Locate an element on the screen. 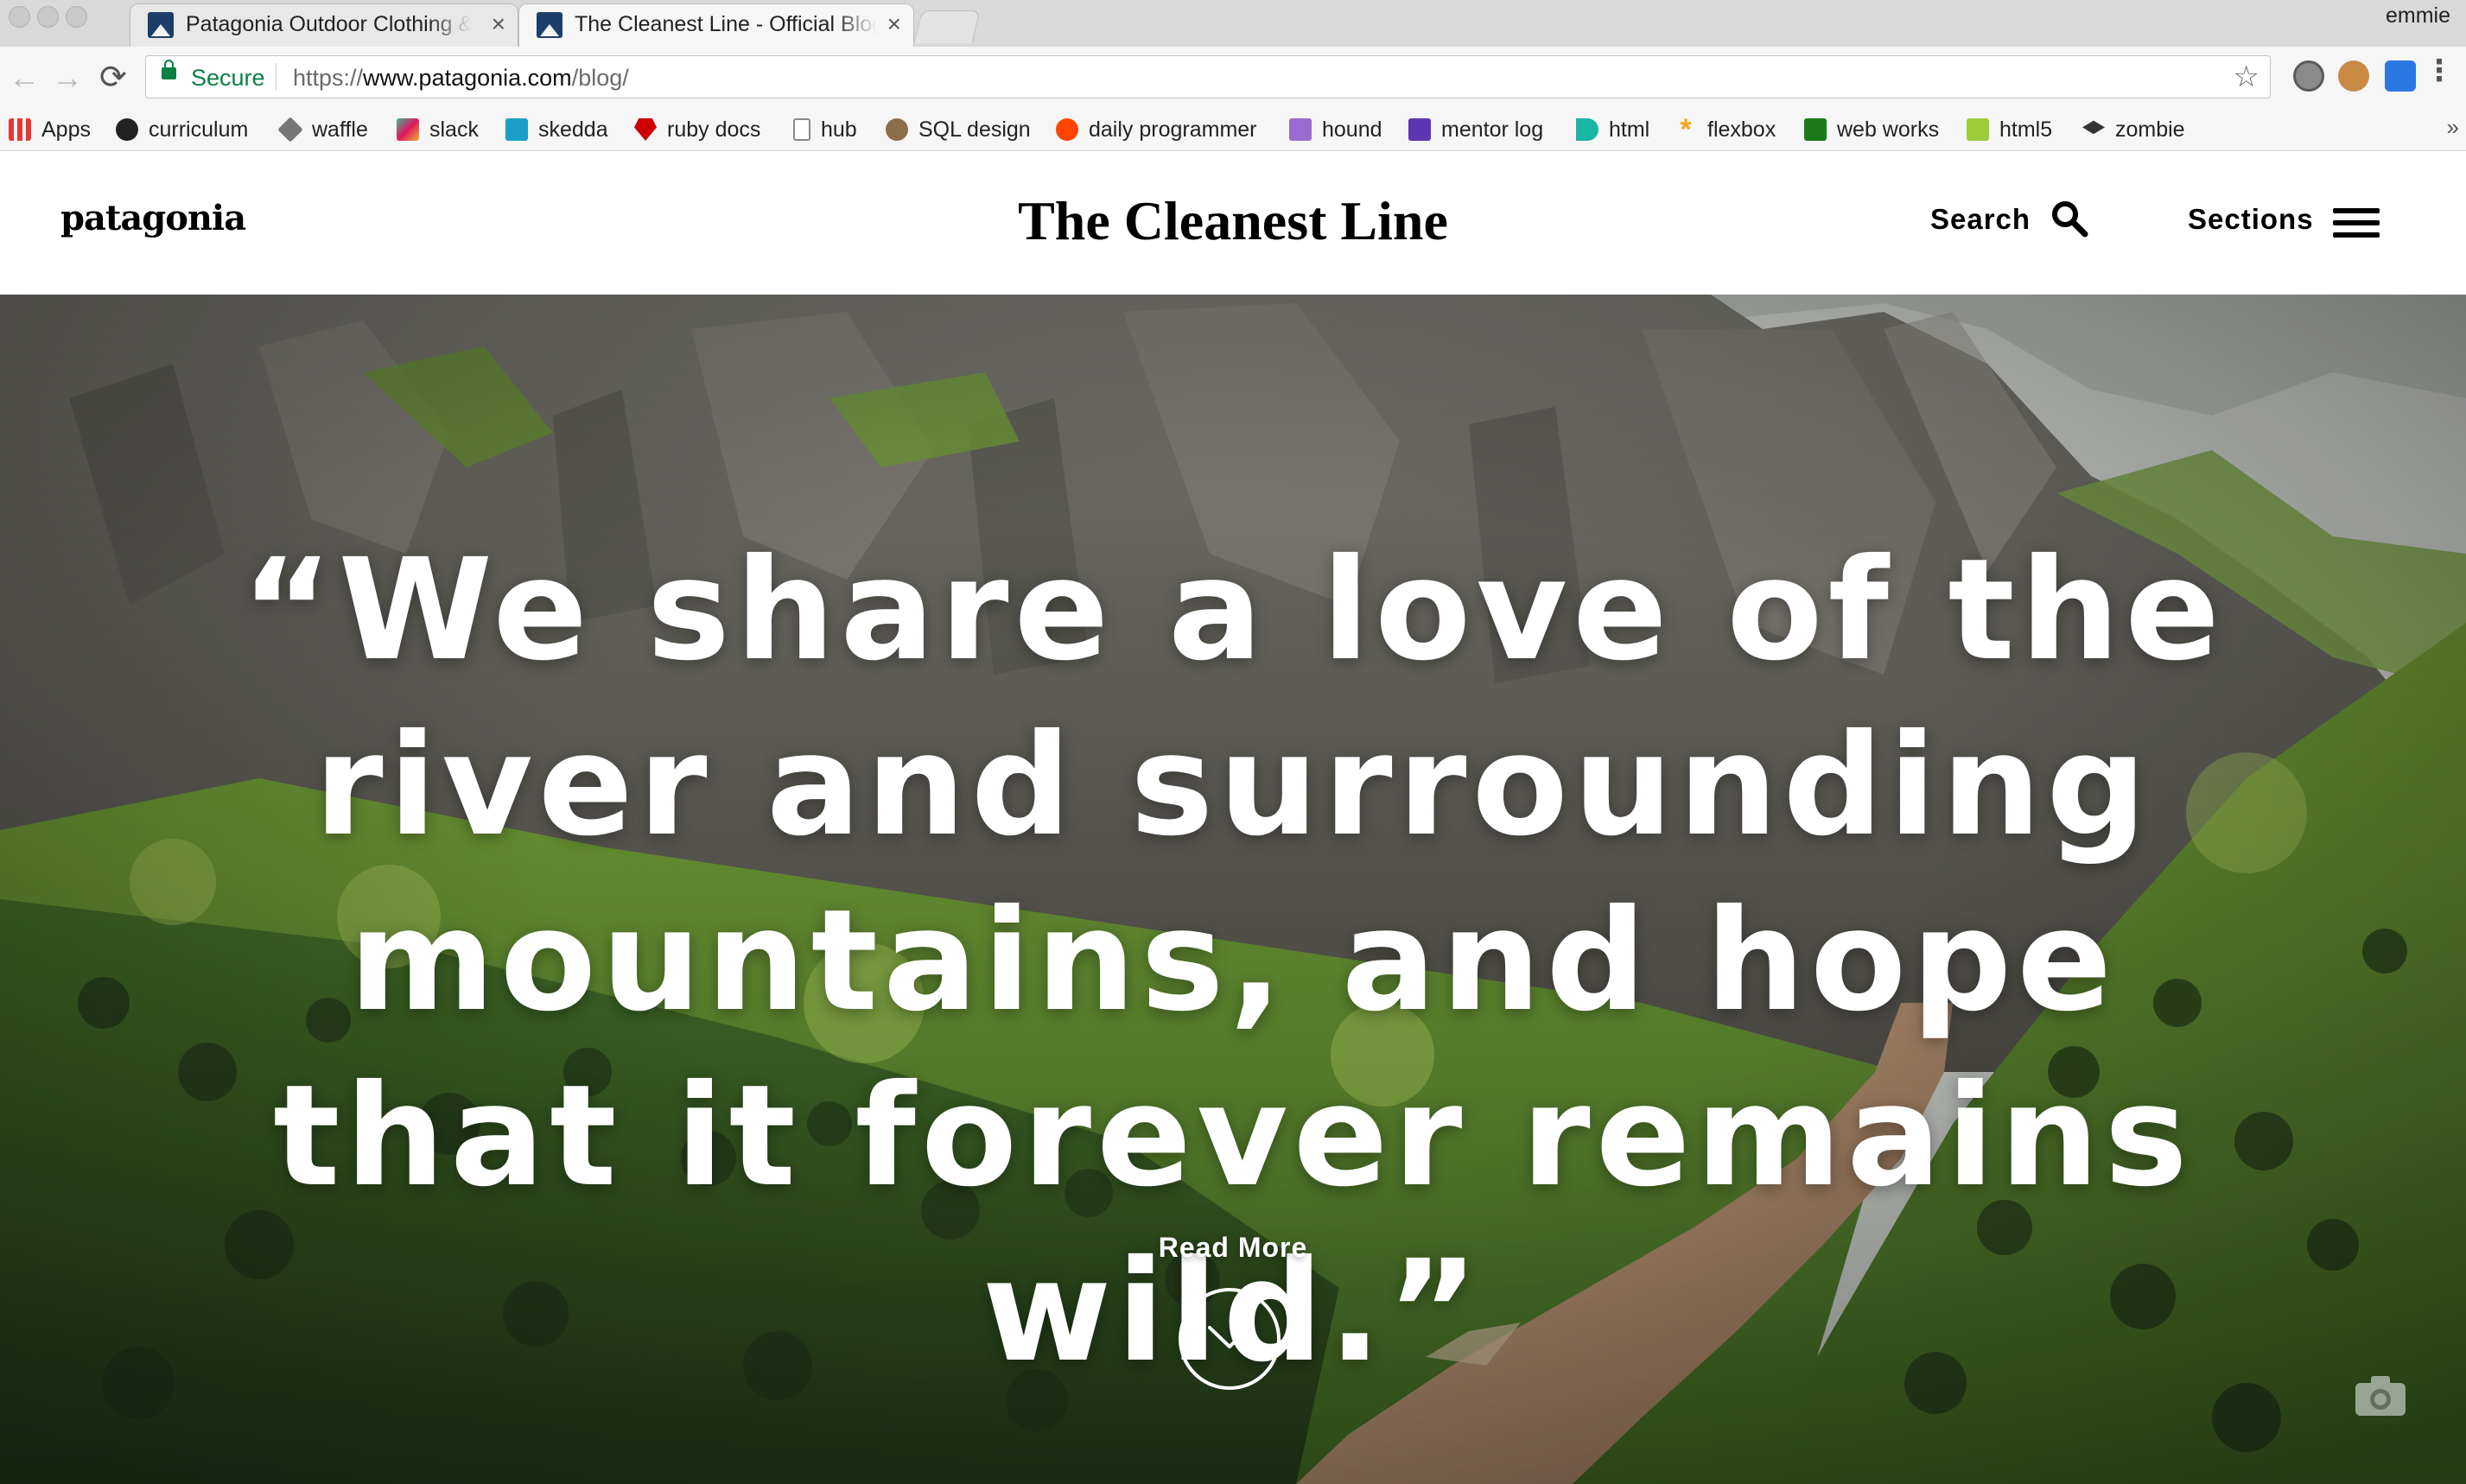 The width and height of the screenshot is (2466, 1484). bookmark-flexbox: * flexbox is located at coordinates (1726, 129).